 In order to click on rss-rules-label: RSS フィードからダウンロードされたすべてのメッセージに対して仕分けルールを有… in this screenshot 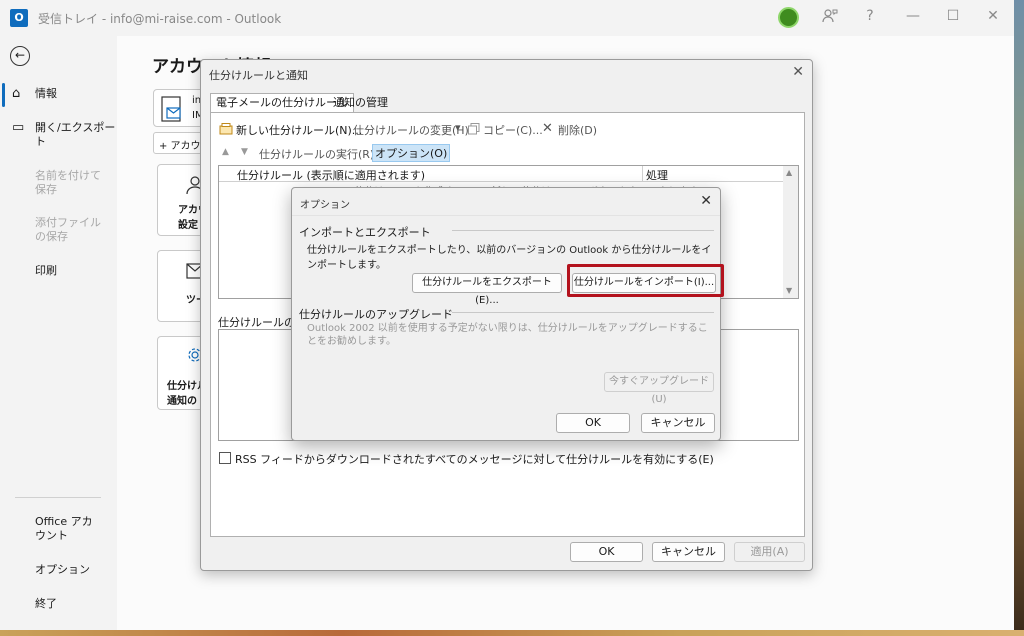, I will do `click(474, 459)`.